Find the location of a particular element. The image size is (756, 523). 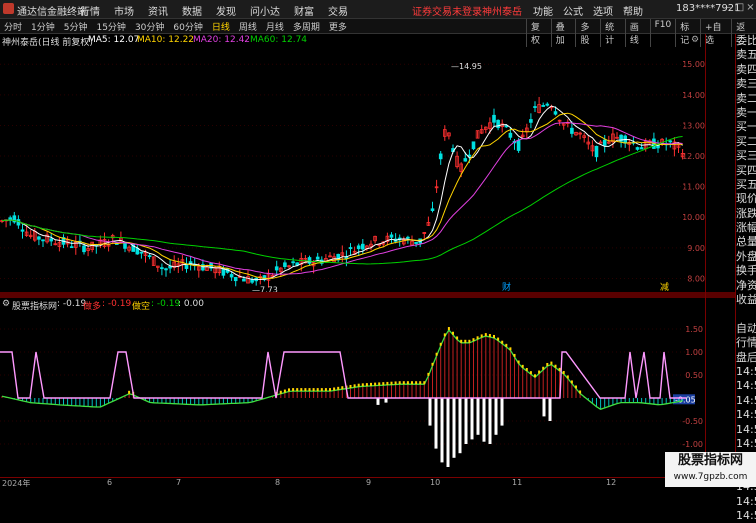

menu-item: 行情 is located at coordinates (90, 10).